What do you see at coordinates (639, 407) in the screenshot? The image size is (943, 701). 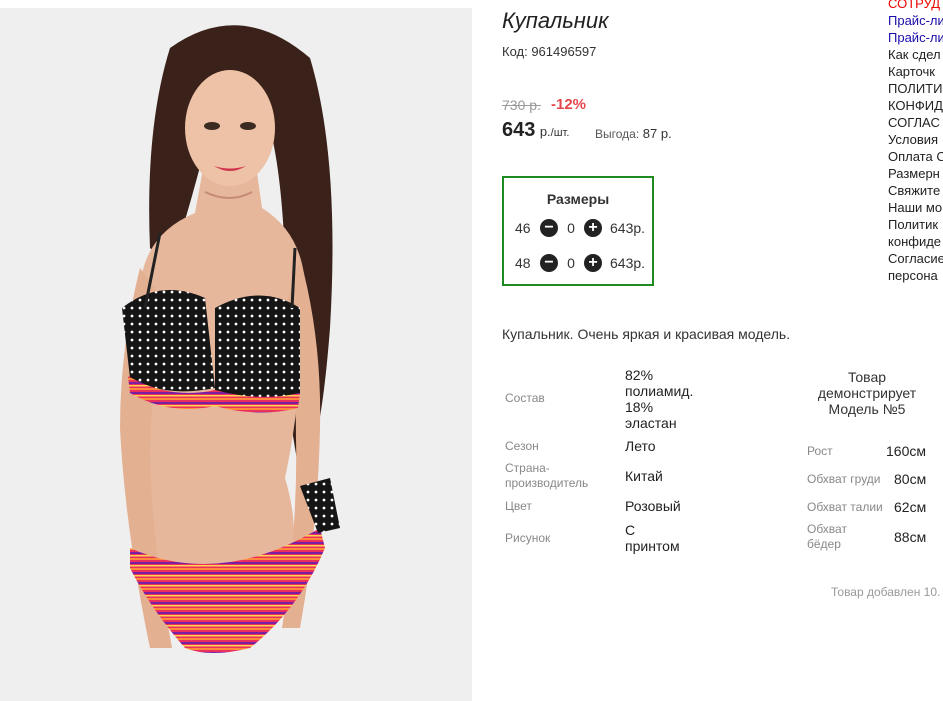 I see `attr-value-line: 18%` at bounding box center [639, 407].